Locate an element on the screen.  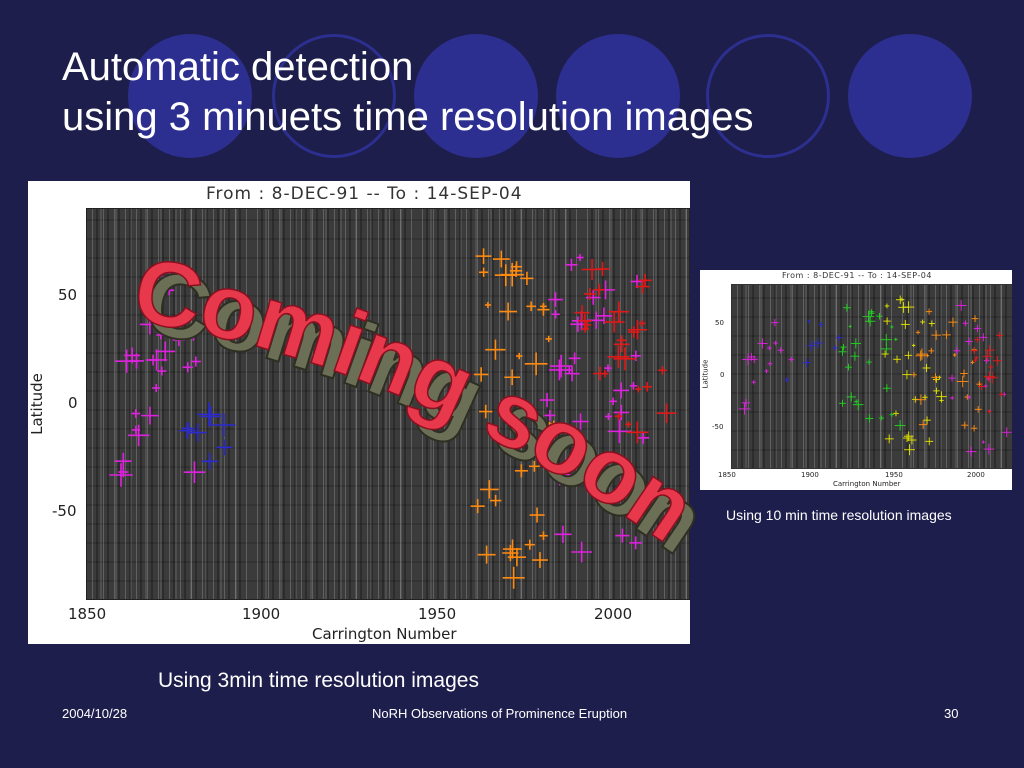
main-ytick-minus50: -50 is located at coordinates (64, 511).